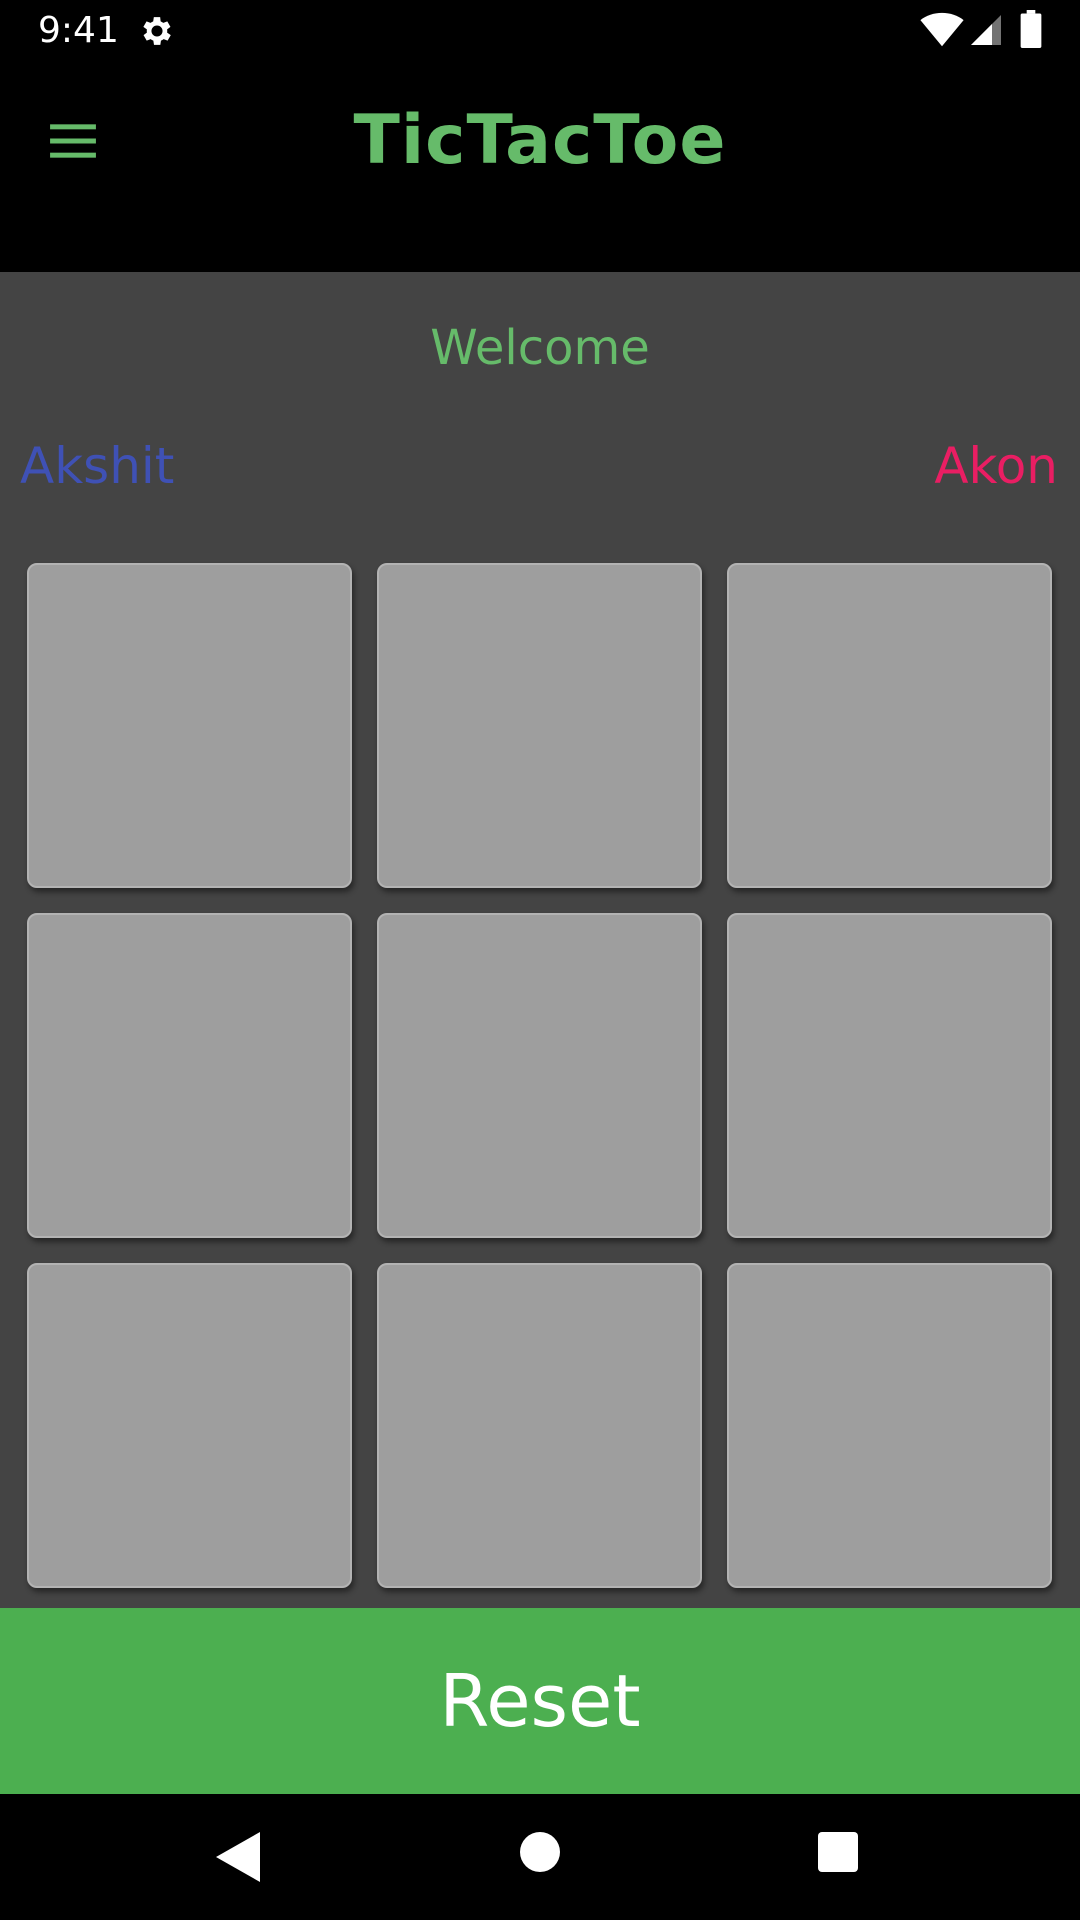 Image resolution: width=1080 pixels, height=1920 pixels. I want to click on status-bar: 9:41, so click(540, 31).